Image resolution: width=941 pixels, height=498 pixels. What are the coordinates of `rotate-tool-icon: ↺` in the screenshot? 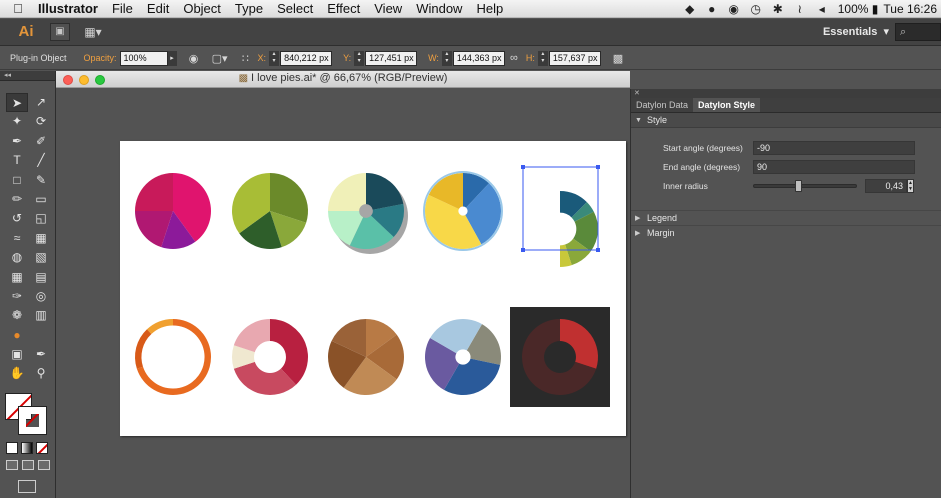 It's located at (17, 218).